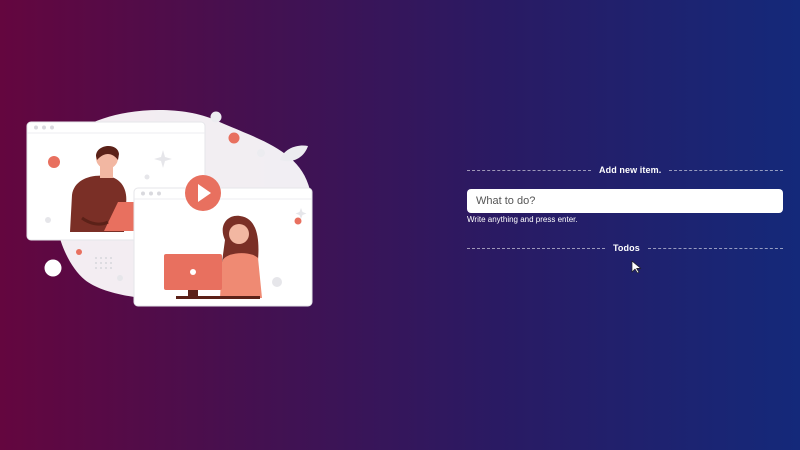  I want to click on input-hint: Write anything and press enter., so click(522, 219).